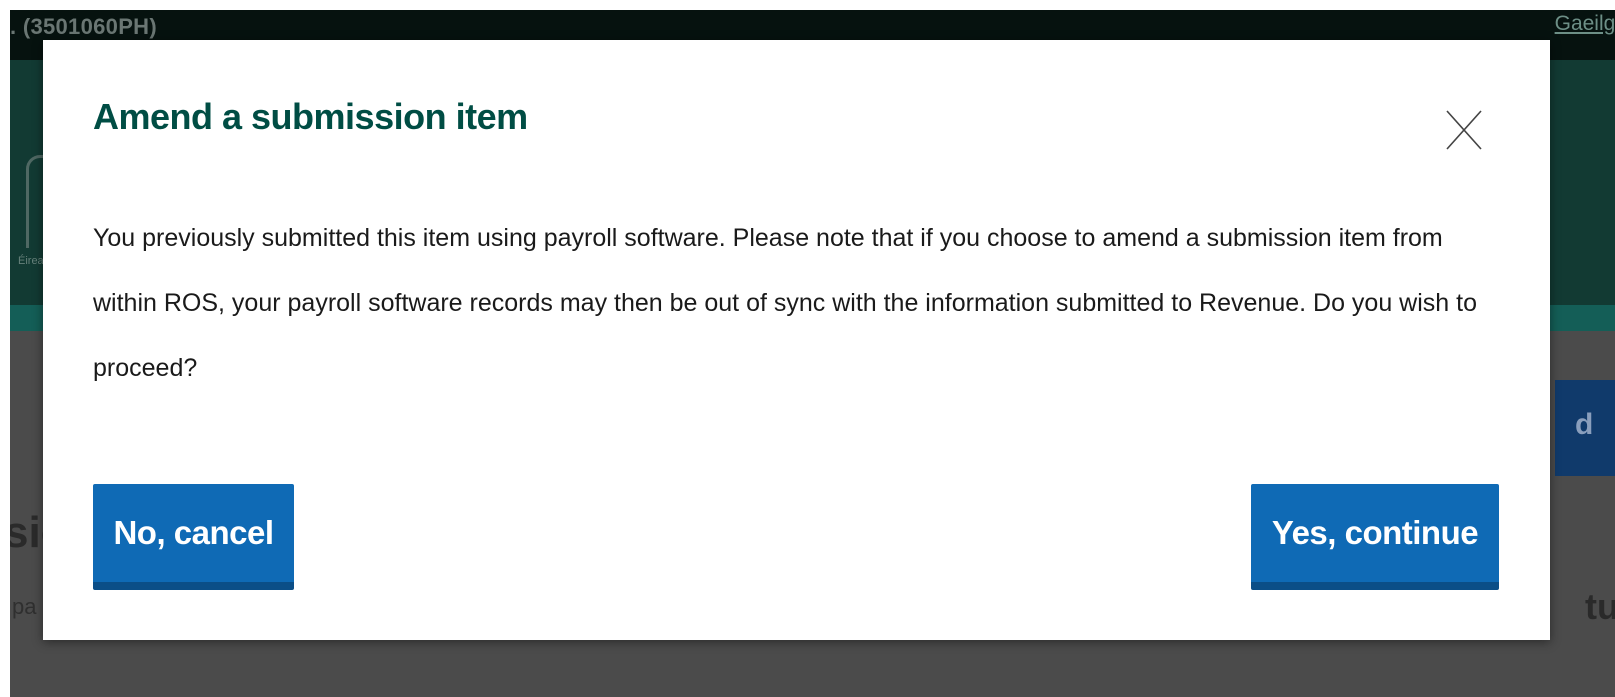 The image size is (1615, 697). What do you see at coordinates (24, 606) in the screenshot?
I see `background-text: pa` at bounding box center [24, 606].